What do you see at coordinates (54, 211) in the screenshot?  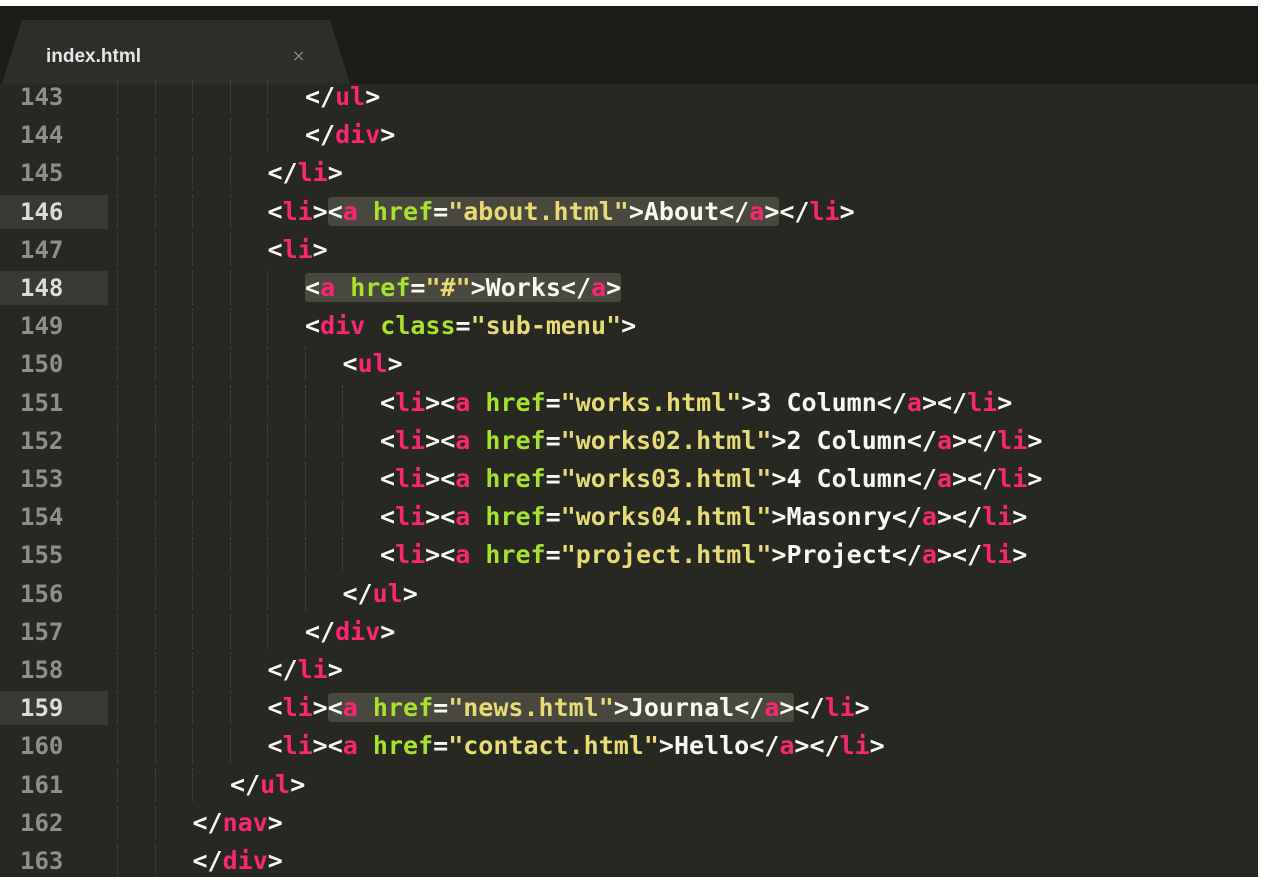 I see `line-number: 146` at bounding box center [54, 211].